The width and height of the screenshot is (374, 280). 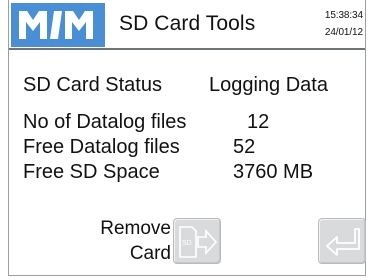 I want to click on info-label: No of Datalog files, so click(x=105, y=122).